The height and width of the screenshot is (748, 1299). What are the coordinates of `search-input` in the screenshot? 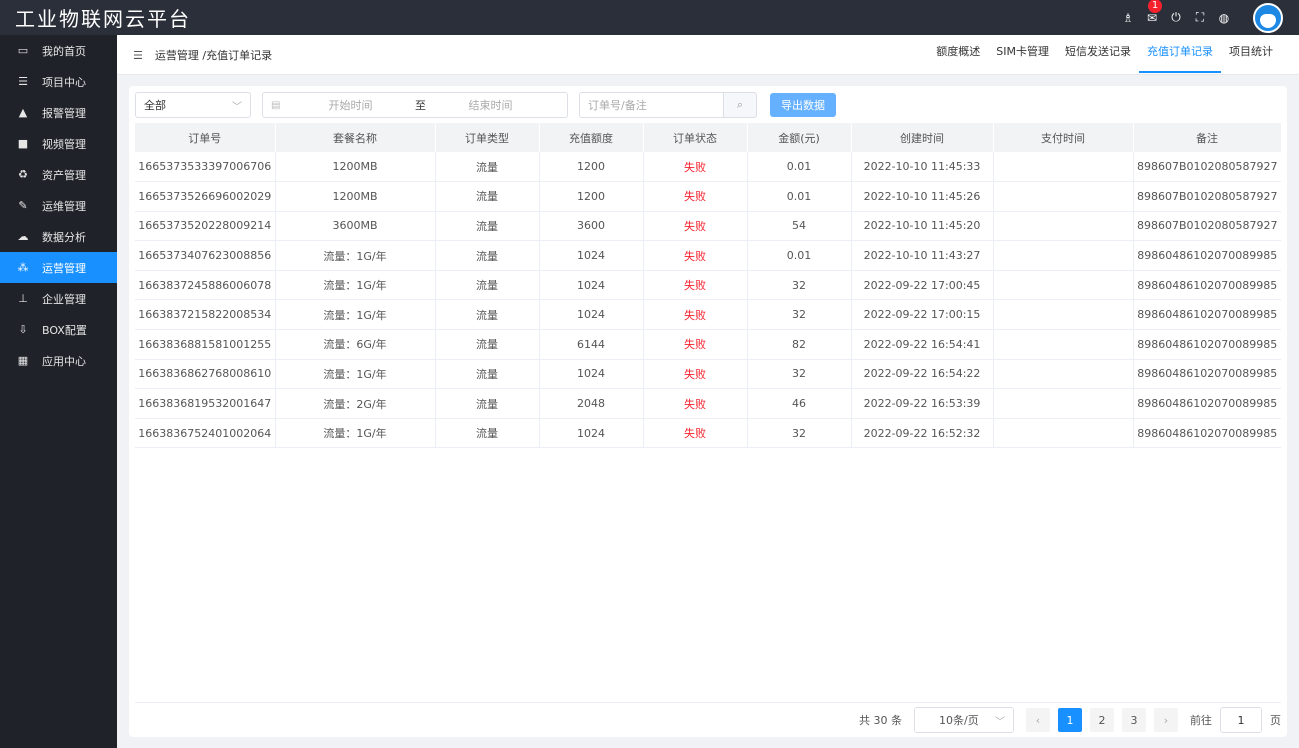 It's located at (651, 105).